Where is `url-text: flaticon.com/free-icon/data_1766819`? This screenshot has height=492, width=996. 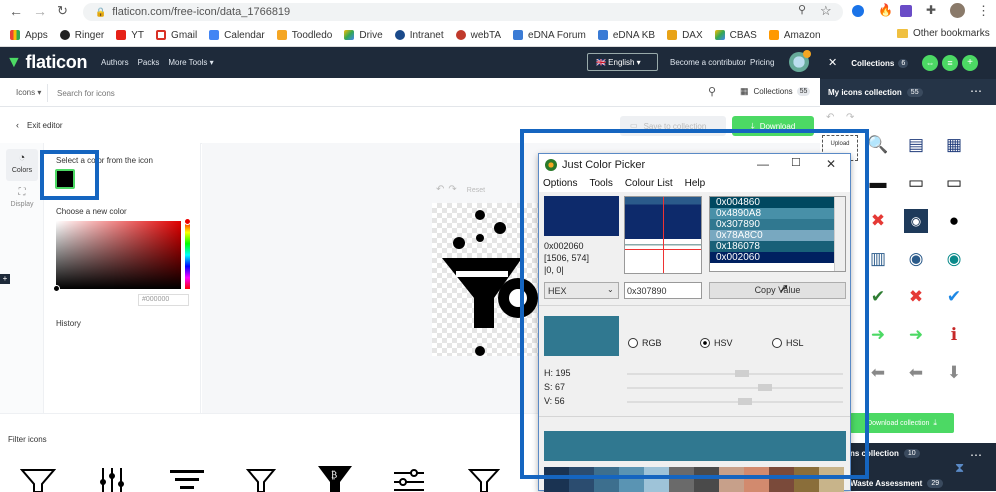 url-text: flaticon.com/free-icon/data_1766819 is located at coordinates (201, 12).